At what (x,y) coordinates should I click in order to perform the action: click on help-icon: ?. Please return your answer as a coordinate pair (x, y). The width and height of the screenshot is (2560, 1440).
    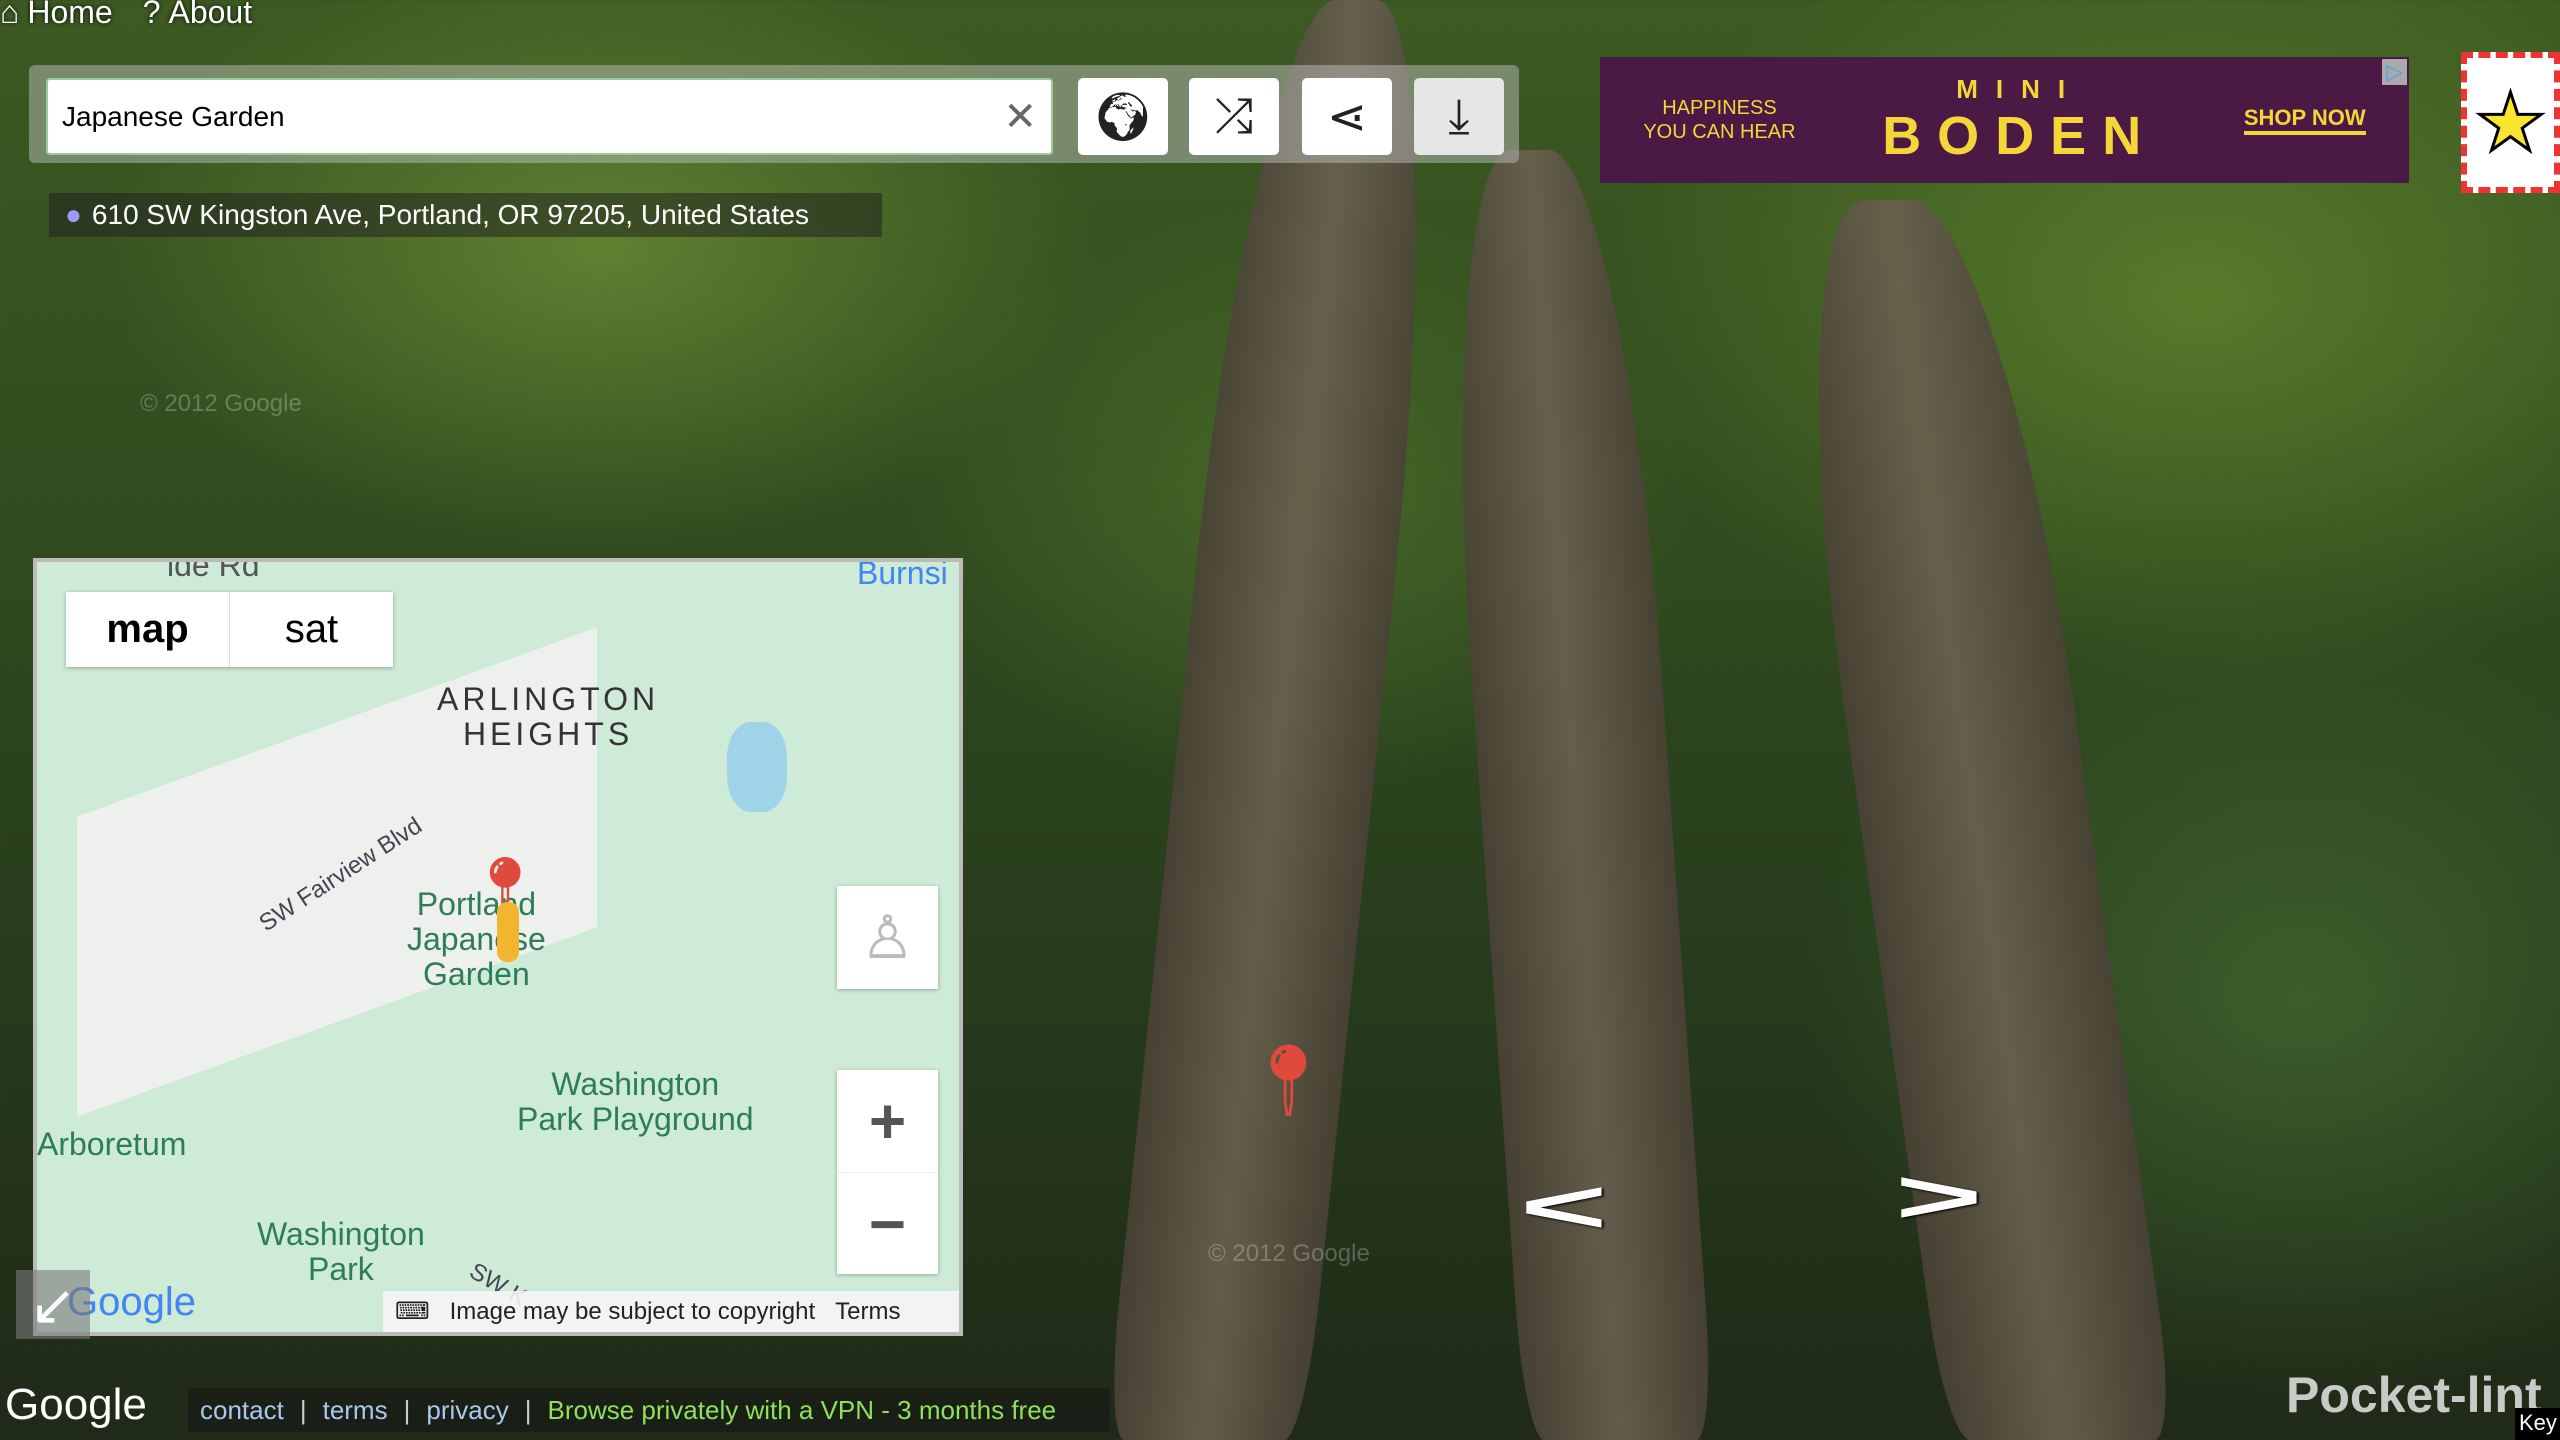
    Looking at the image, I should click on (151, 15).